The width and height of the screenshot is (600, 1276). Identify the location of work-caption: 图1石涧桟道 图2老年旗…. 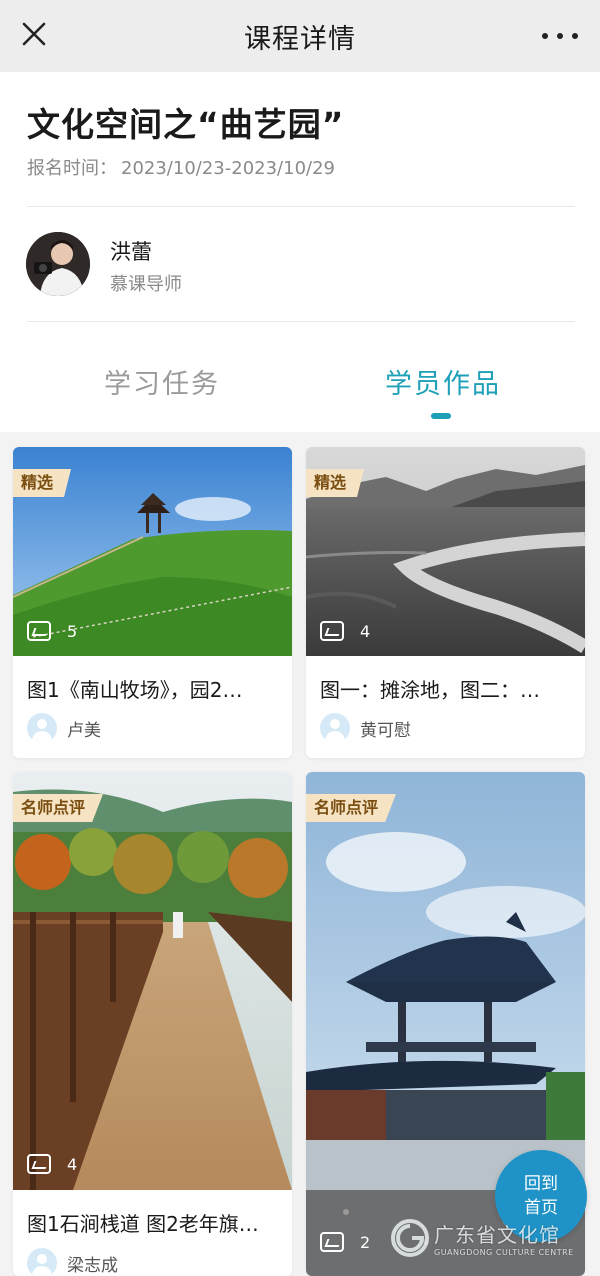
(153, 1222).